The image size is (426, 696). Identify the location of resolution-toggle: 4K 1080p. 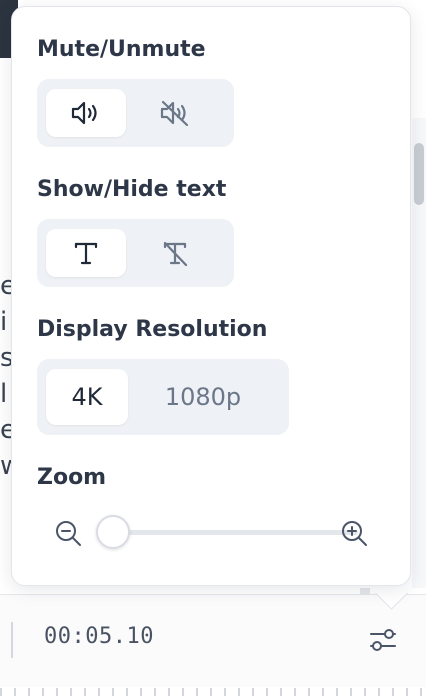
(163, 397).